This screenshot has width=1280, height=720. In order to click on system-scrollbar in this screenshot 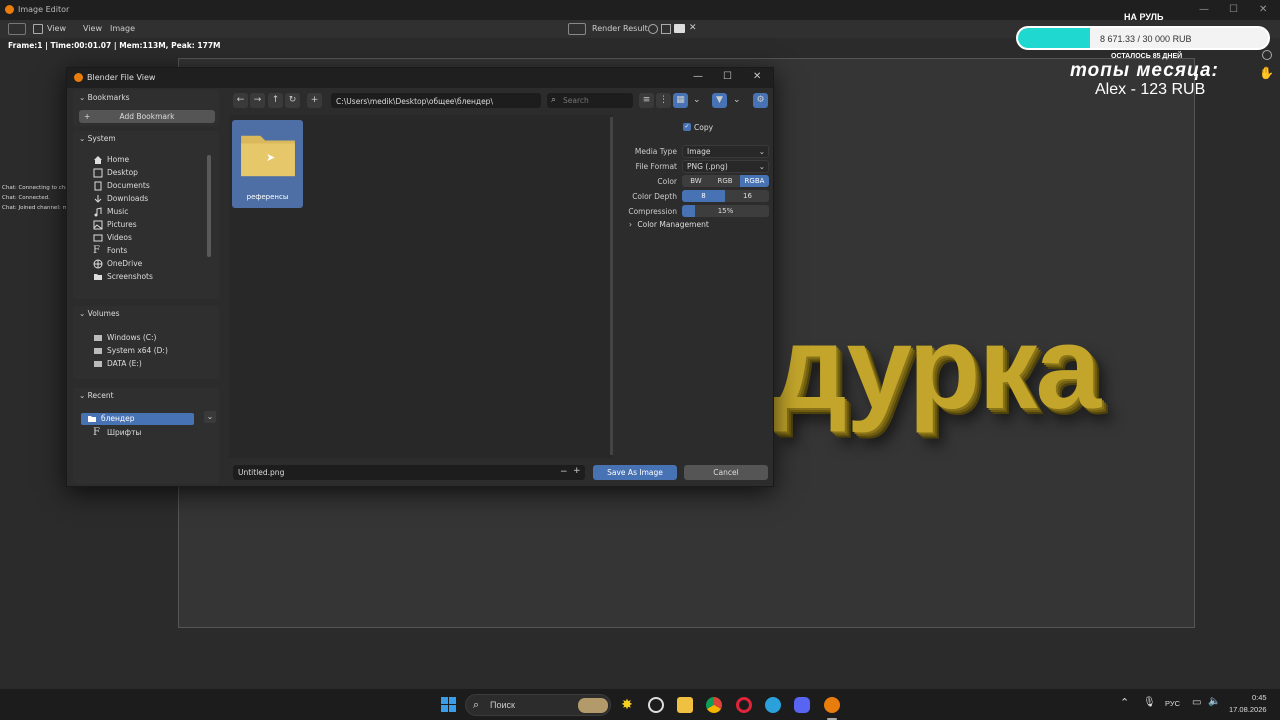, I will do `click(209, 206)`.